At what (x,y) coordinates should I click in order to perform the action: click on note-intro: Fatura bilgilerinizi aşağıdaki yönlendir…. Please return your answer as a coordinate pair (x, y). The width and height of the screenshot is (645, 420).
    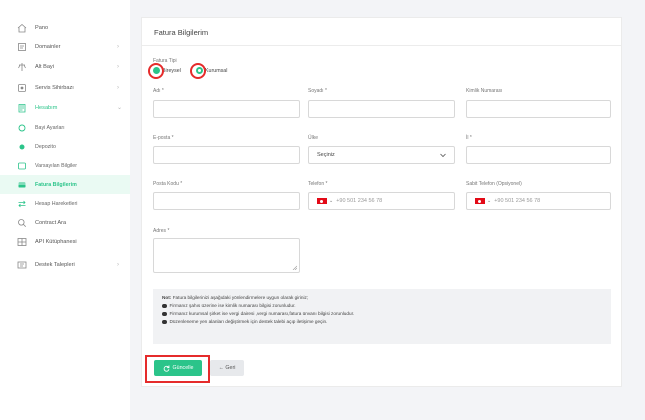
    Looking at the image, I should click on (240, 297).